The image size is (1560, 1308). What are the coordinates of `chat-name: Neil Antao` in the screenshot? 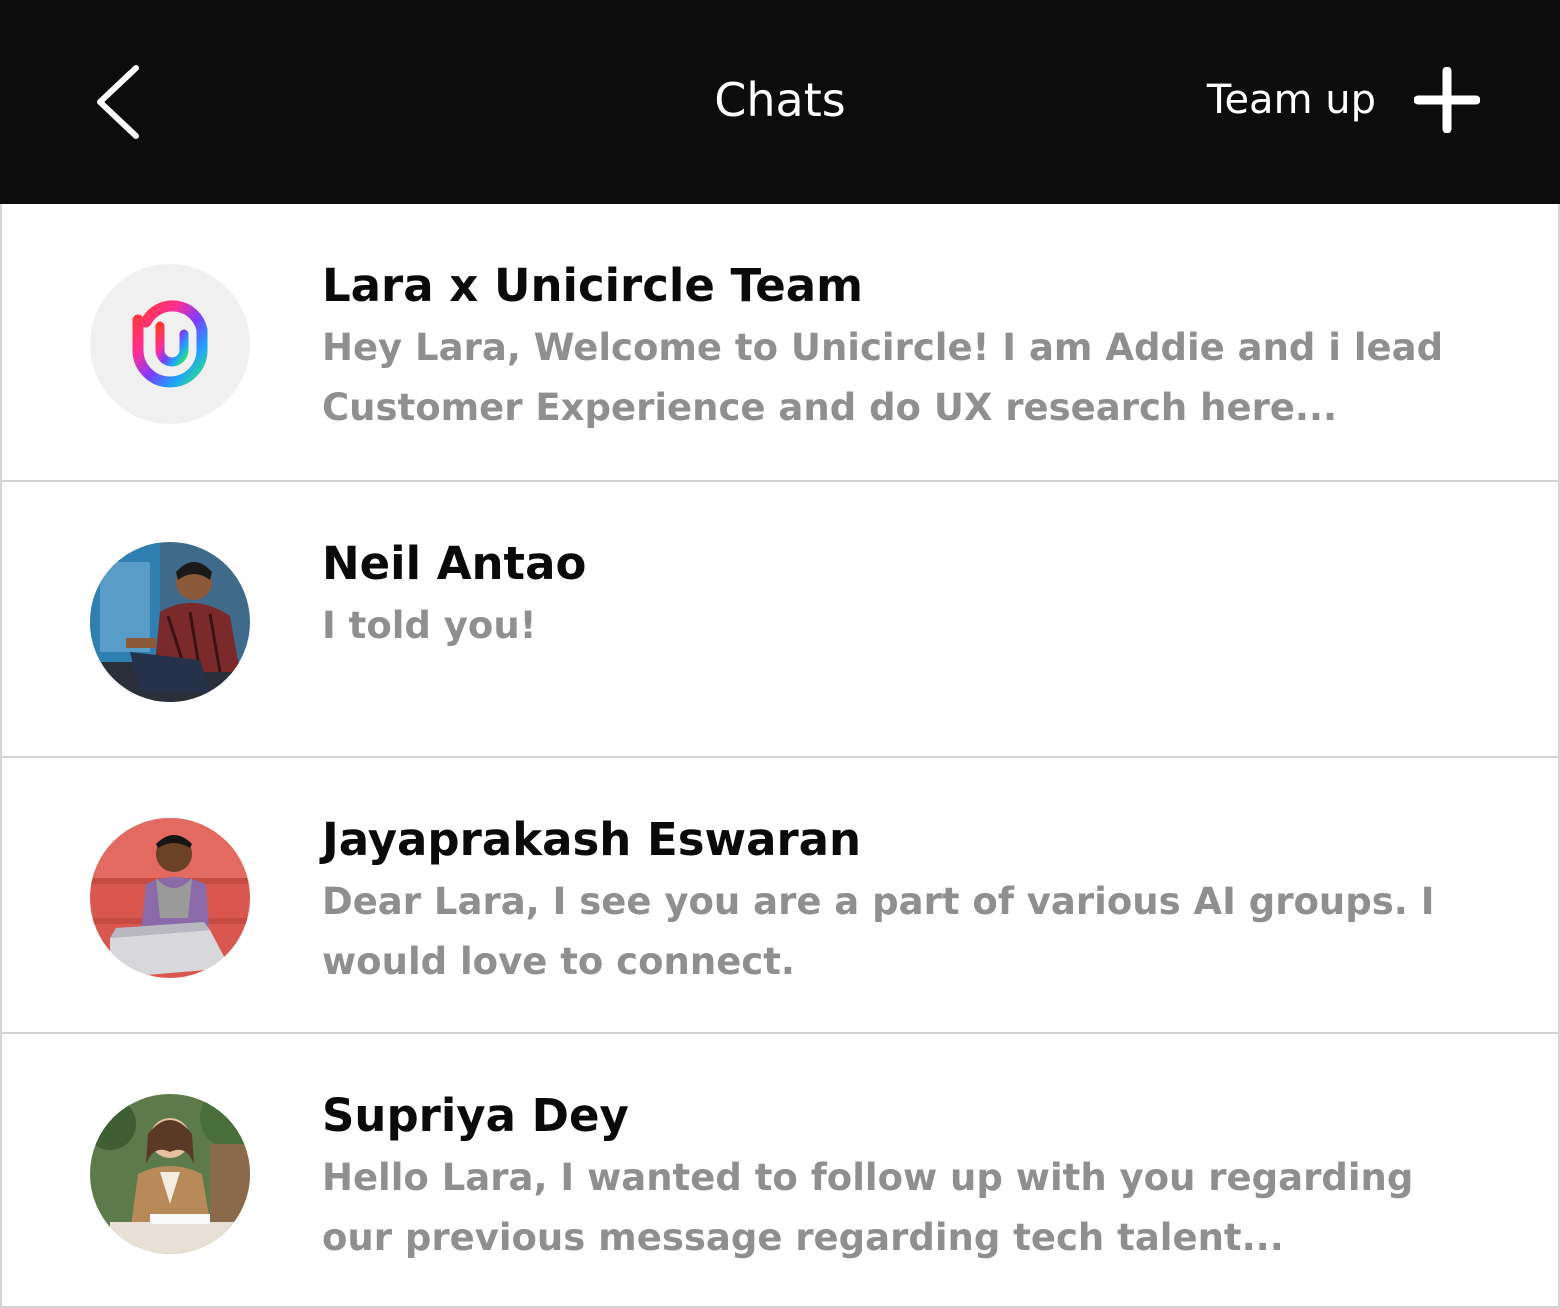 It's located at (454, 563).